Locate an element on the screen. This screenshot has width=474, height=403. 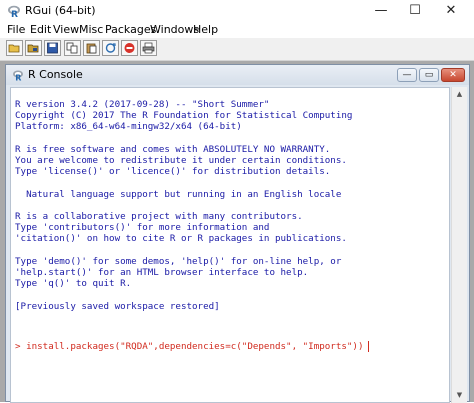
console-close-button: ✕ is located at coordinates (453, 75).